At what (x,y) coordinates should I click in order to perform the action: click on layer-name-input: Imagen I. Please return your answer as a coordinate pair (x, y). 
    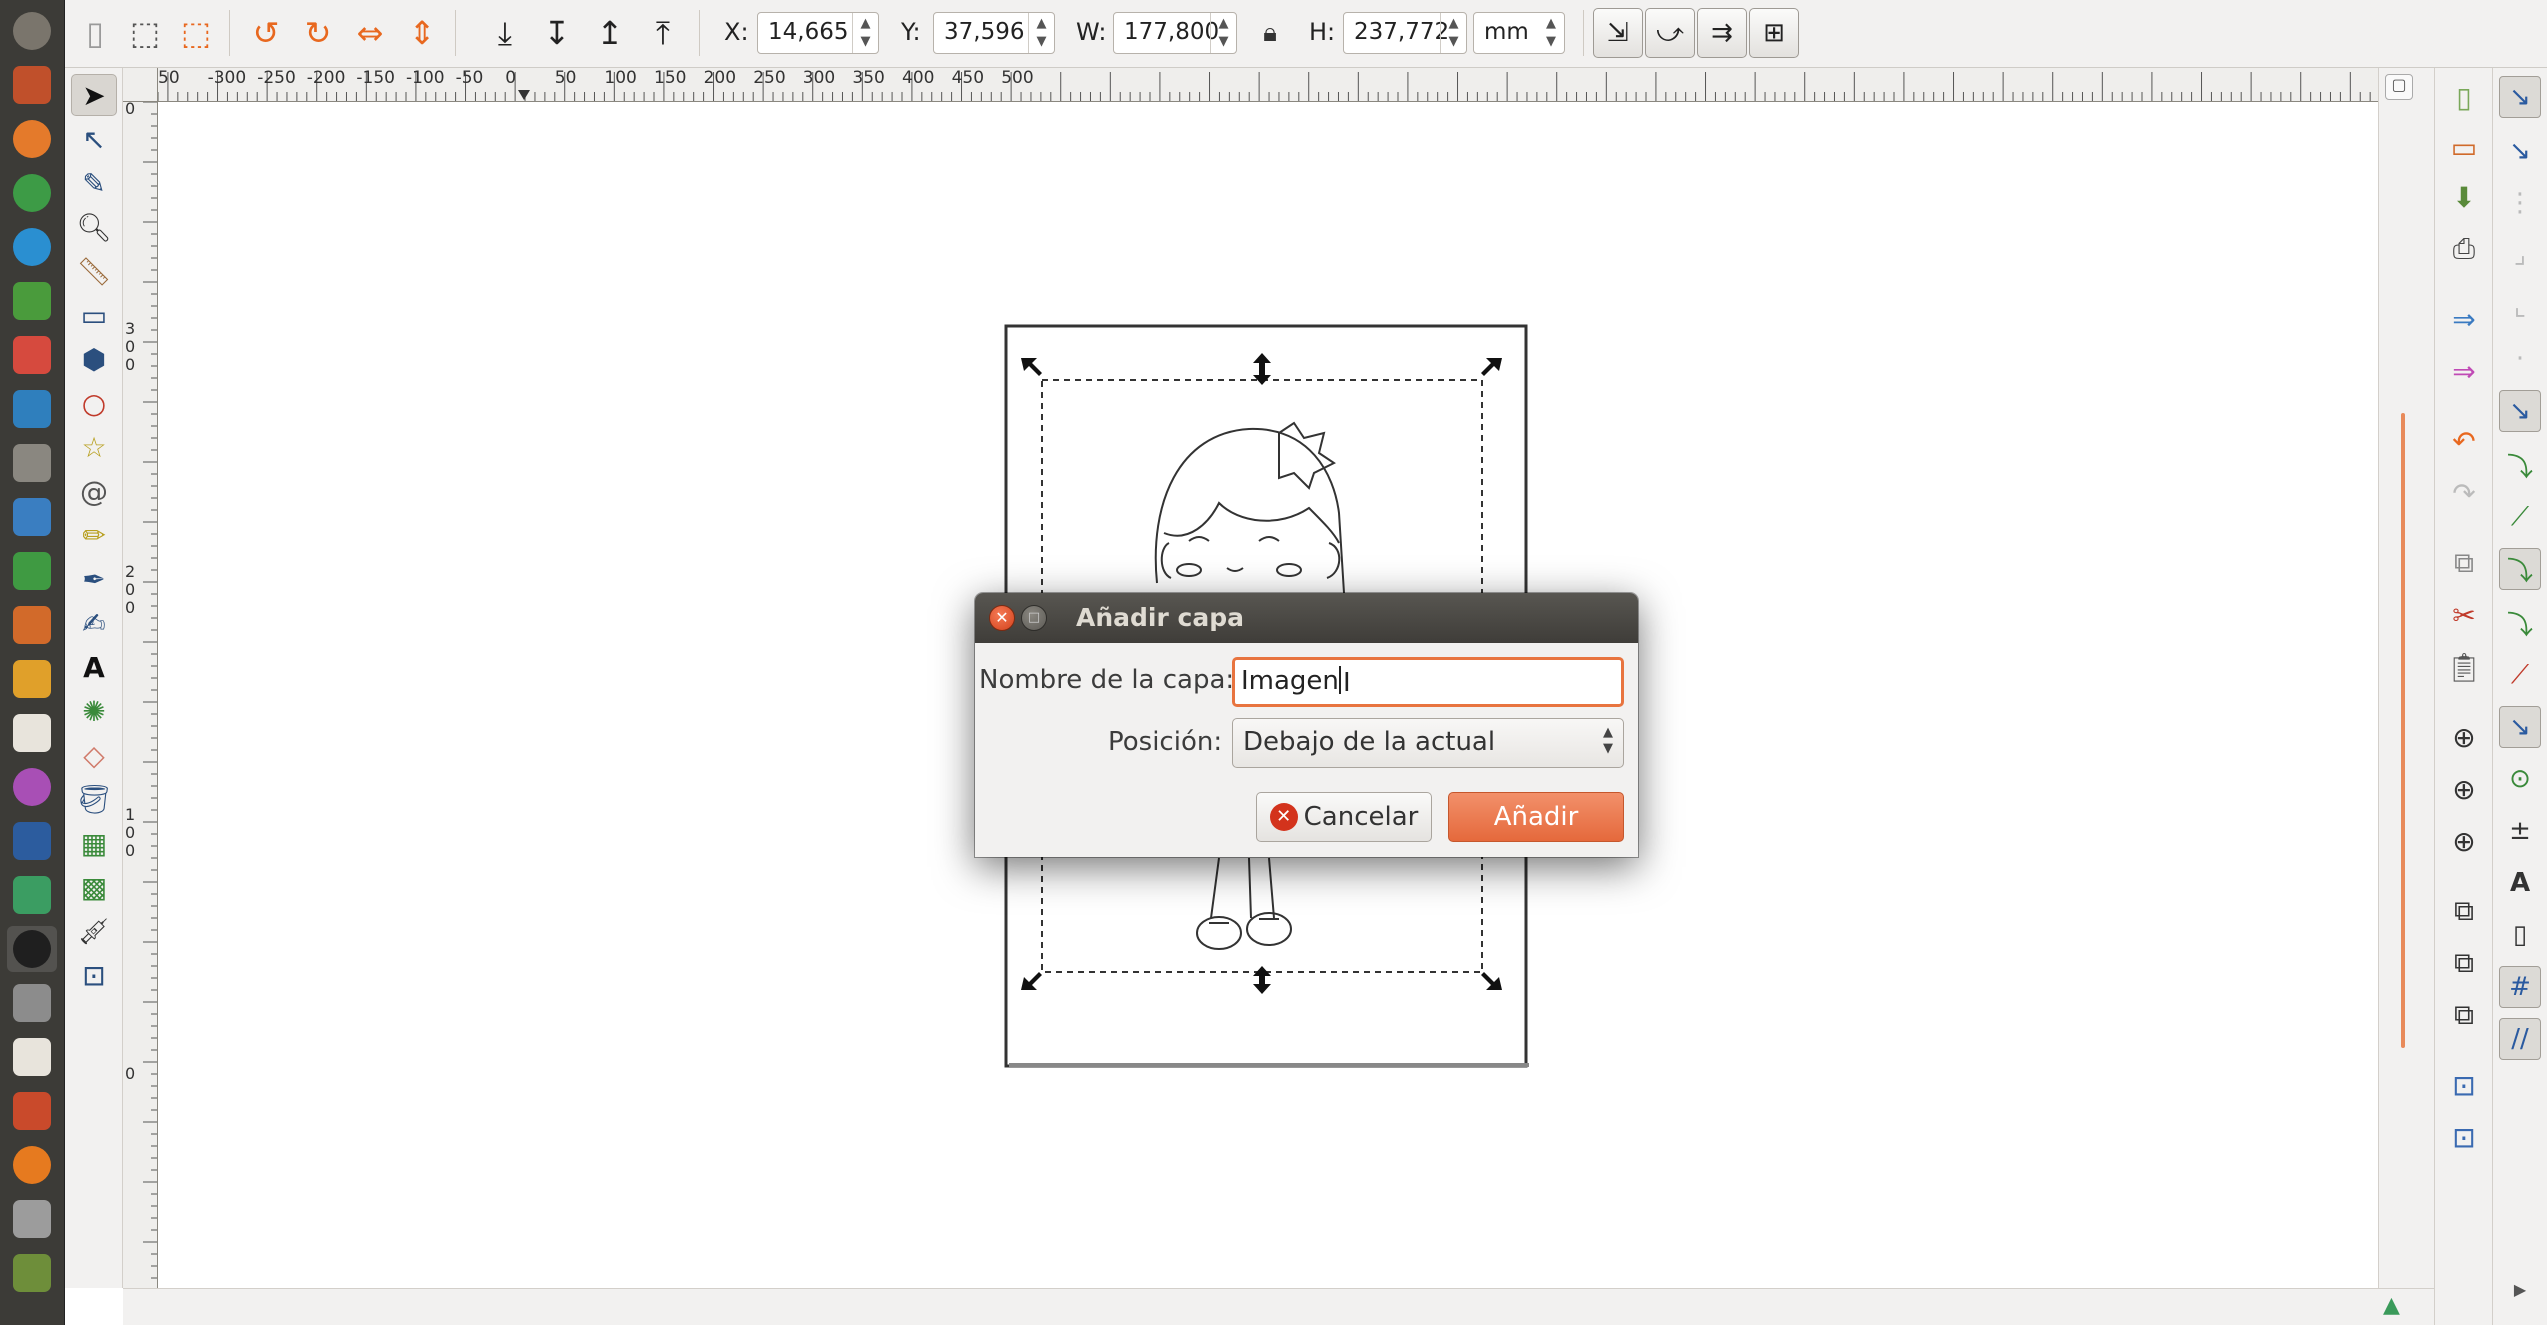
    Looking at the image, I should click on (1428, 682).